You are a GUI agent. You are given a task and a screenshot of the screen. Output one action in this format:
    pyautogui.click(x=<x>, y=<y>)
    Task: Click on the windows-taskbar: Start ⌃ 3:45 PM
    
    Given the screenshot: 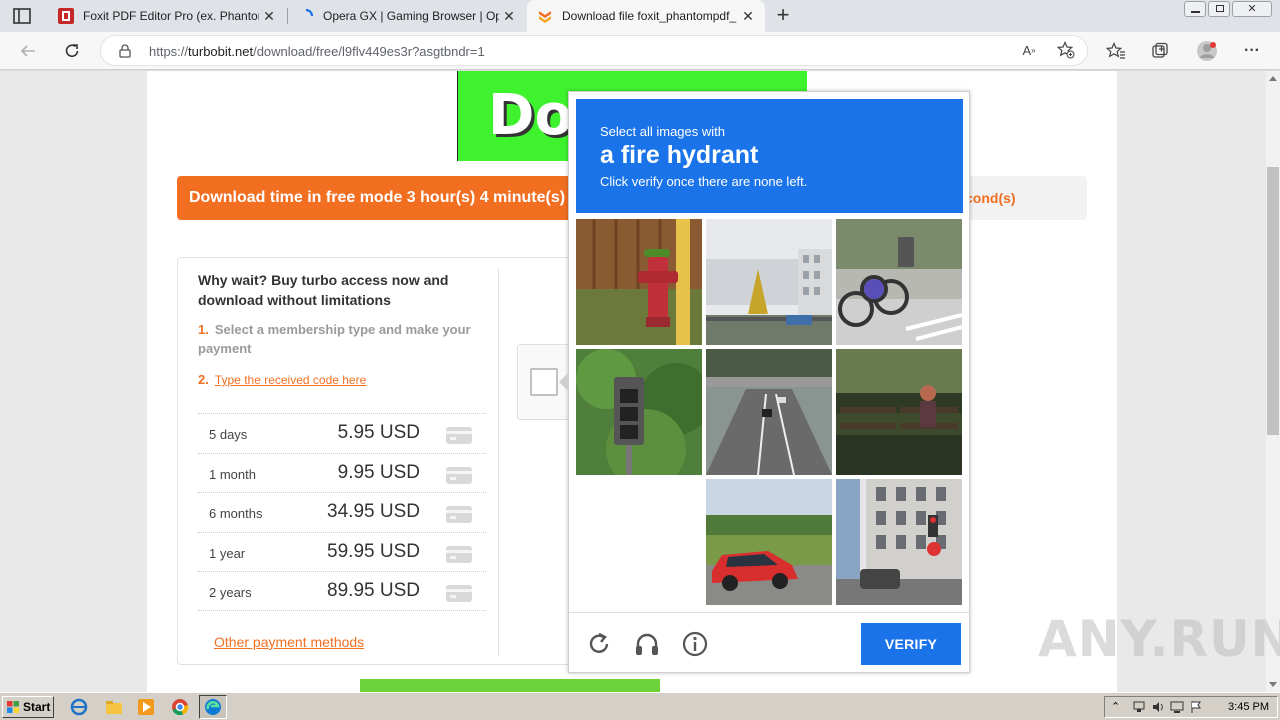 What is the action you would take?
    pyautogui.click(x=640, y=706)
    